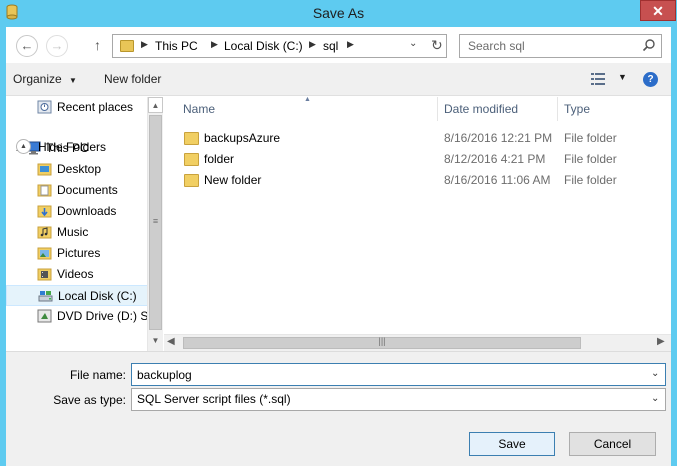  I want to click on sidebar-item-label: Pictures, so click(79, 253).